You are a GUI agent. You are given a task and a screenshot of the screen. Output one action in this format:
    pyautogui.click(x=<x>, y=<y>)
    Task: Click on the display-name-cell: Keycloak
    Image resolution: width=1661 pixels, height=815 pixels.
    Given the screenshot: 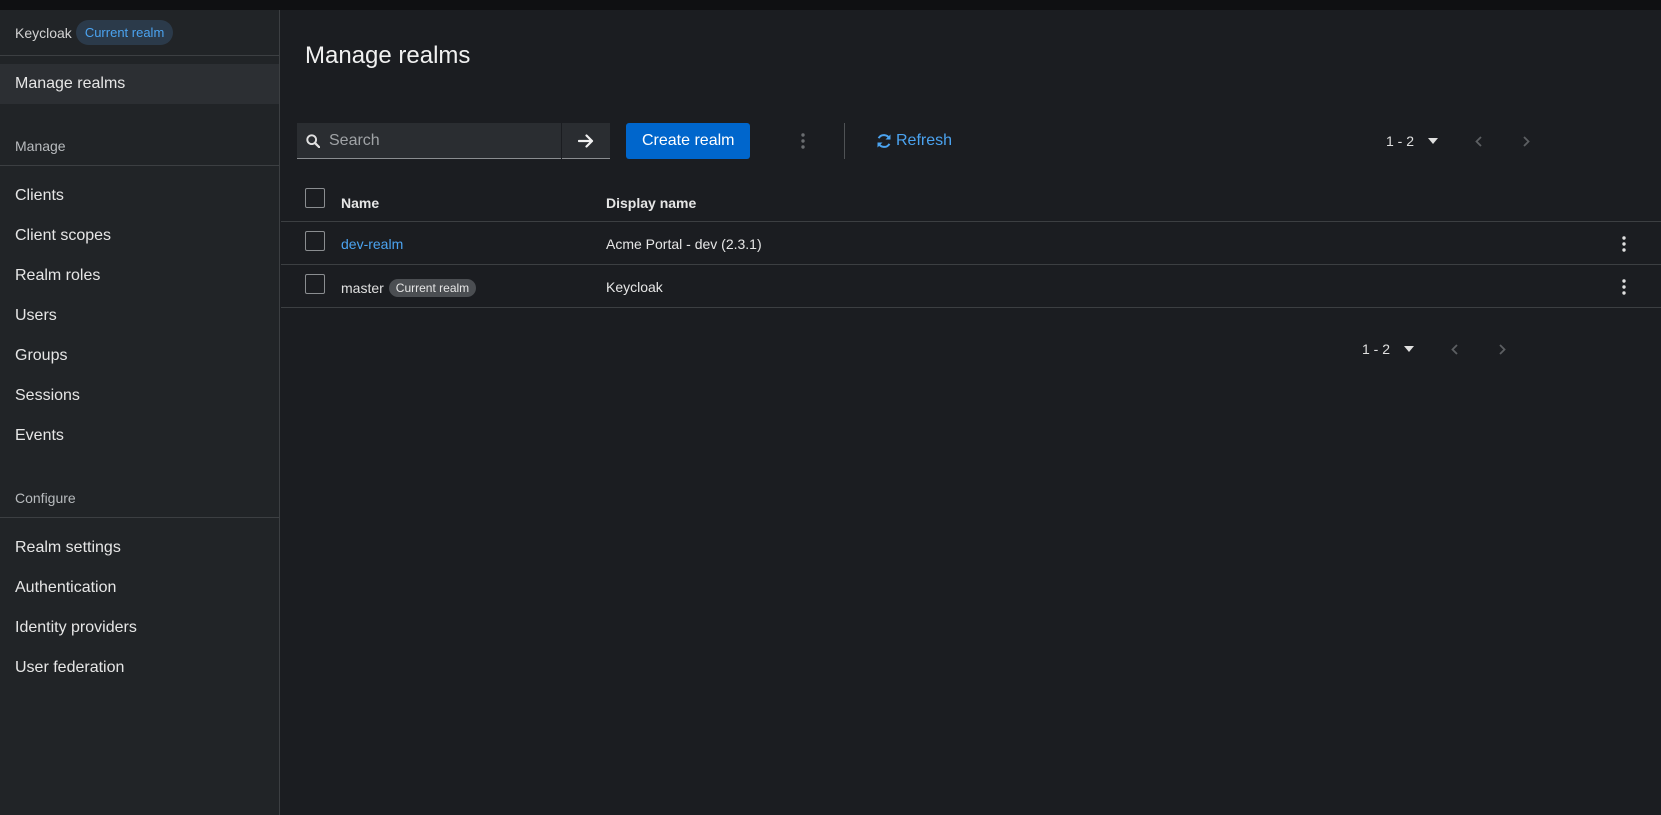 What is the action you would take?
    pyautogui.click(x=634, y=287)
    